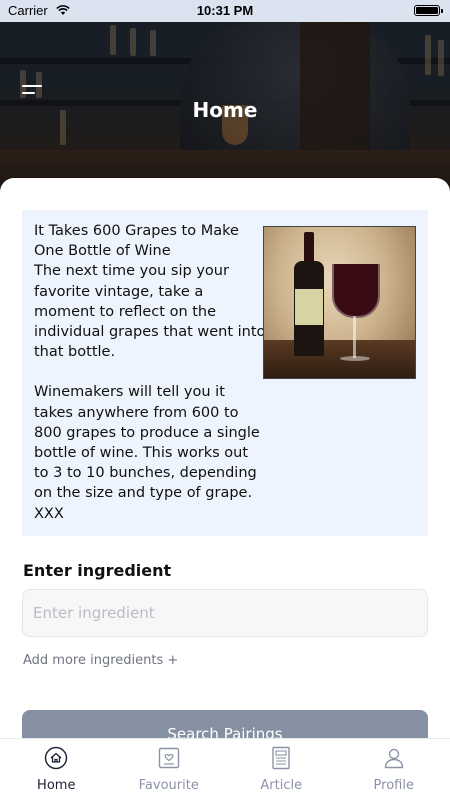  What do you see at coordinates (394, 785) in the screenshot?
I see `nav-label: Profile` at bounding box center [394, 785].